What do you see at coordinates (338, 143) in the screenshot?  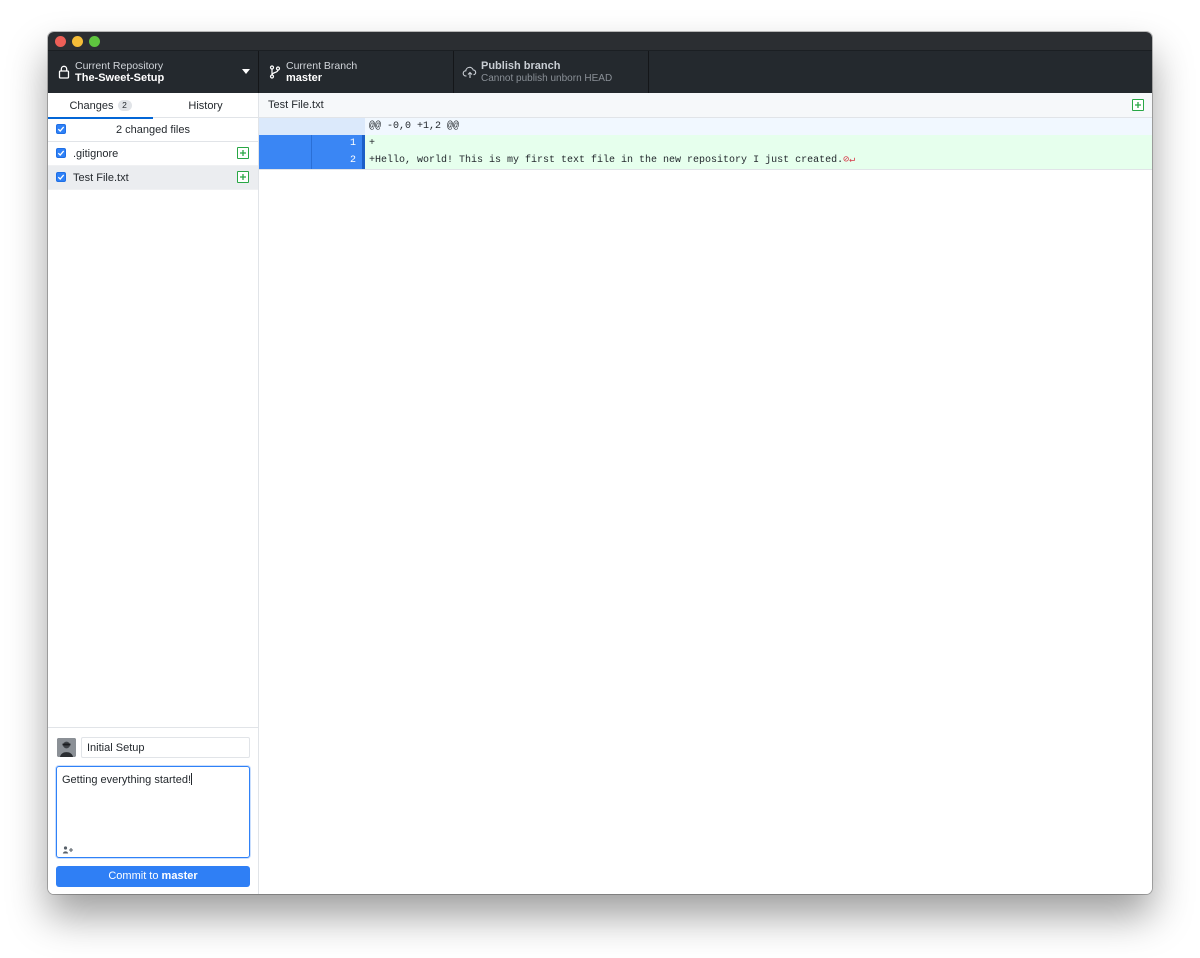 I see `new-line-number: 1` at bounding box center [338, 143].